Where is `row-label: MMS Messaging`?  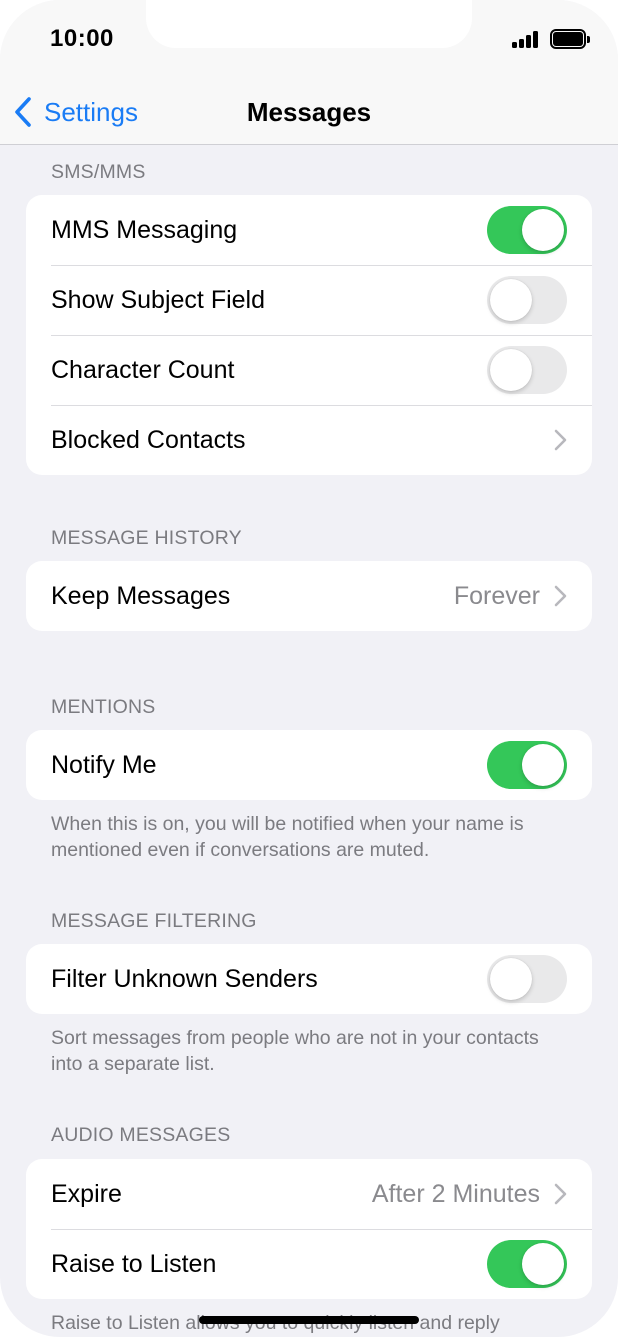
row-label: MMS Messaging is located at coordinates (144, 229).